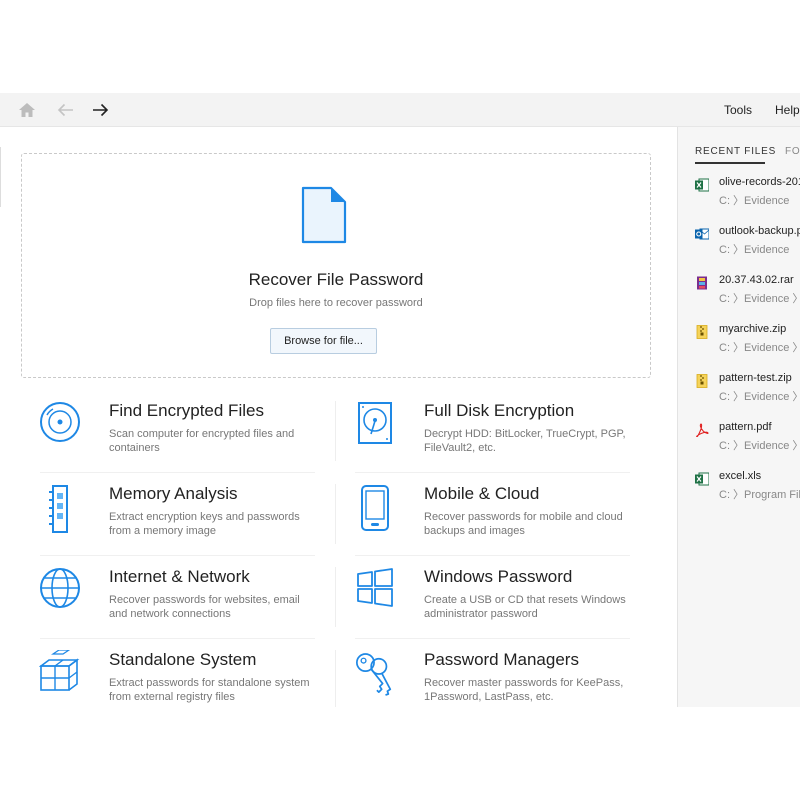 Image resolution: width=800 pixels, height=800 pixels. What do you see at coordinates (336, 279) in the screenshot?
I see `drop-zone-title: Recover File Password` at bounding box center [336, 279].